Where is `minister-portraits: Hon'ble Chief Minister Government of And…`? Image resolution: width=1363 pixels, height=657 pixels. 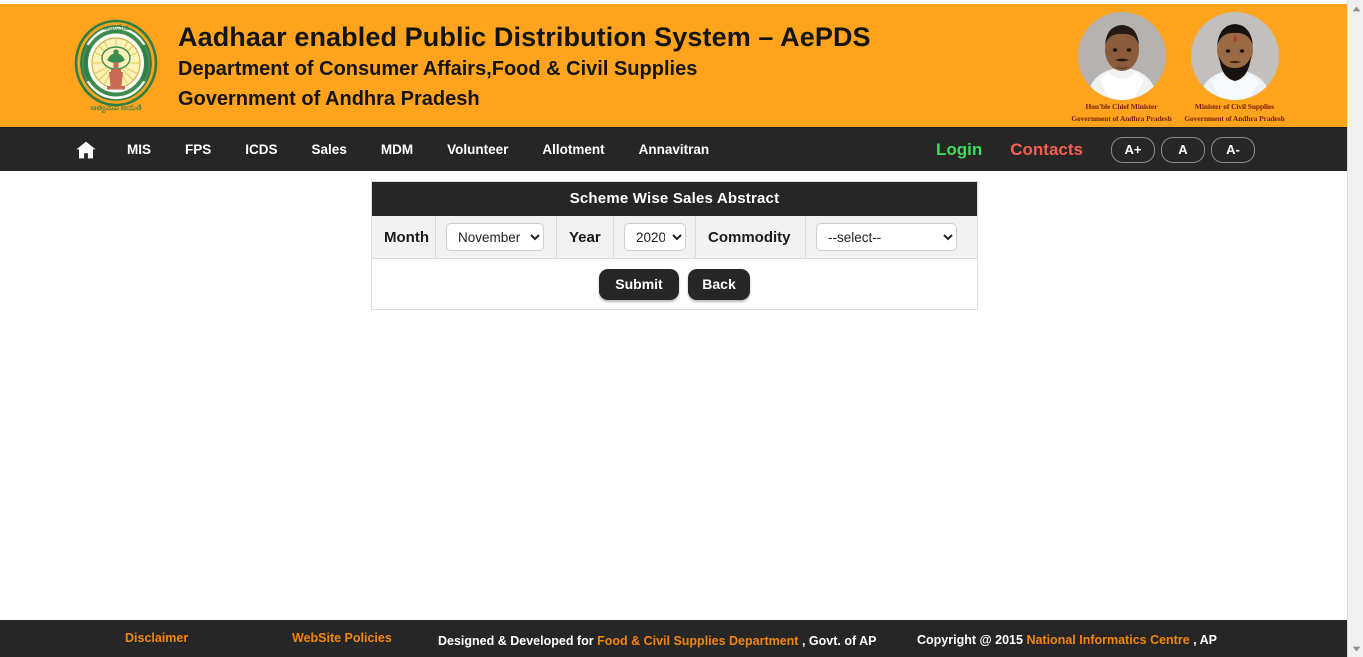
minister-portraits: Hon'ble Chief Minister Government of And… is located at coordinates (1178, 67).